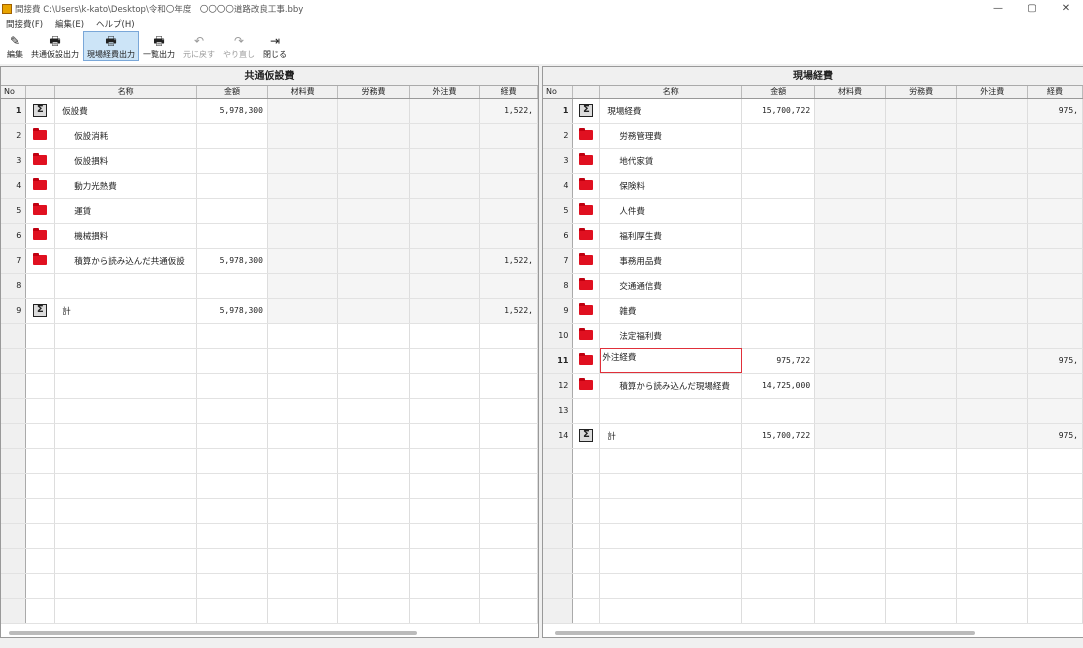 The width and height of the screenshot is (1083, 648). What do you see at coordinates (15, 46) in the screenshot?
I see `toolbar-button-0: ✎ 編集` at bounding box center [15, 46].